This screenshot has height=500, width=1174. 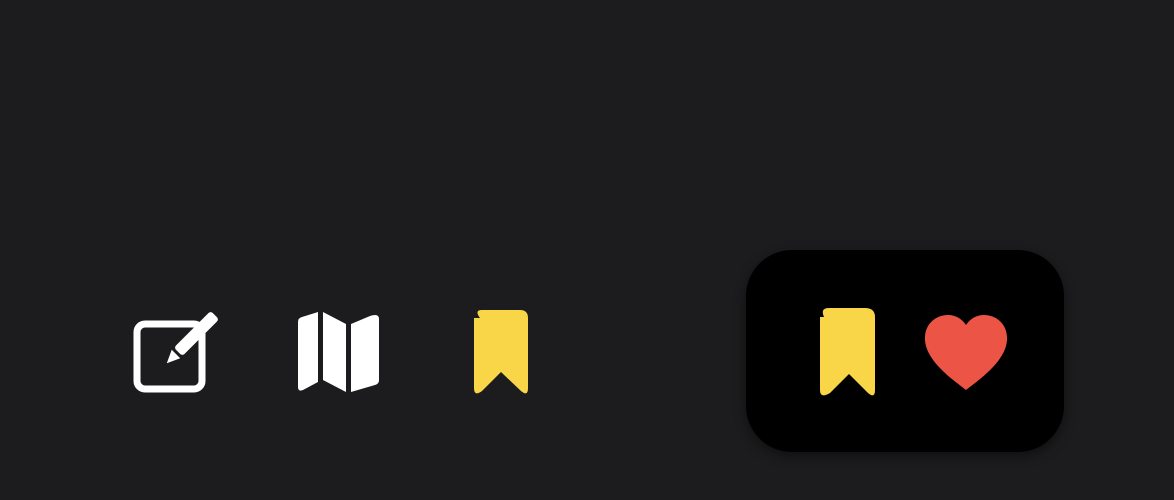 I want to click on compose-icon, so click(x=175, y=352).